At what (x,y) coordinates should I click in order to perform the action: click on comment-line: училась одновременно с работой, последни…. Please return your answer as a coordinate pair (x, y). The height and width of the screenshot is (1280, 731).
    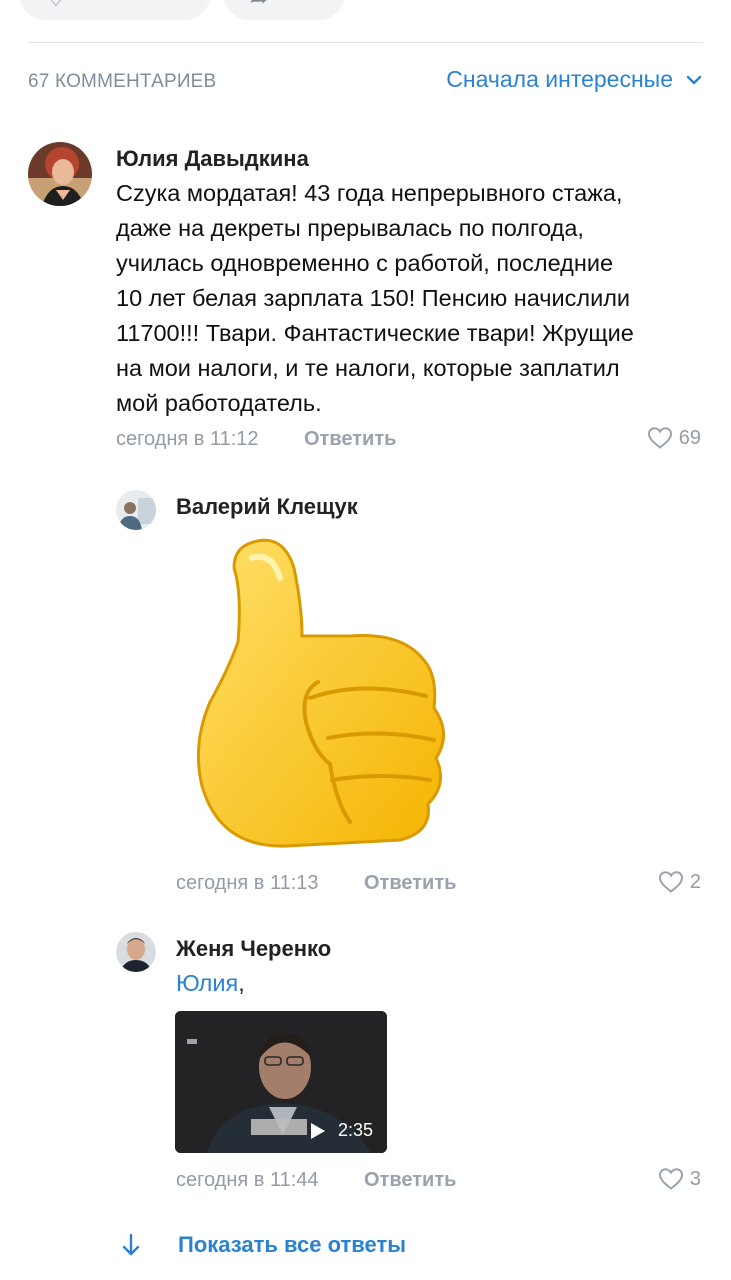
    Looking at the image, I should click on (365, 263).